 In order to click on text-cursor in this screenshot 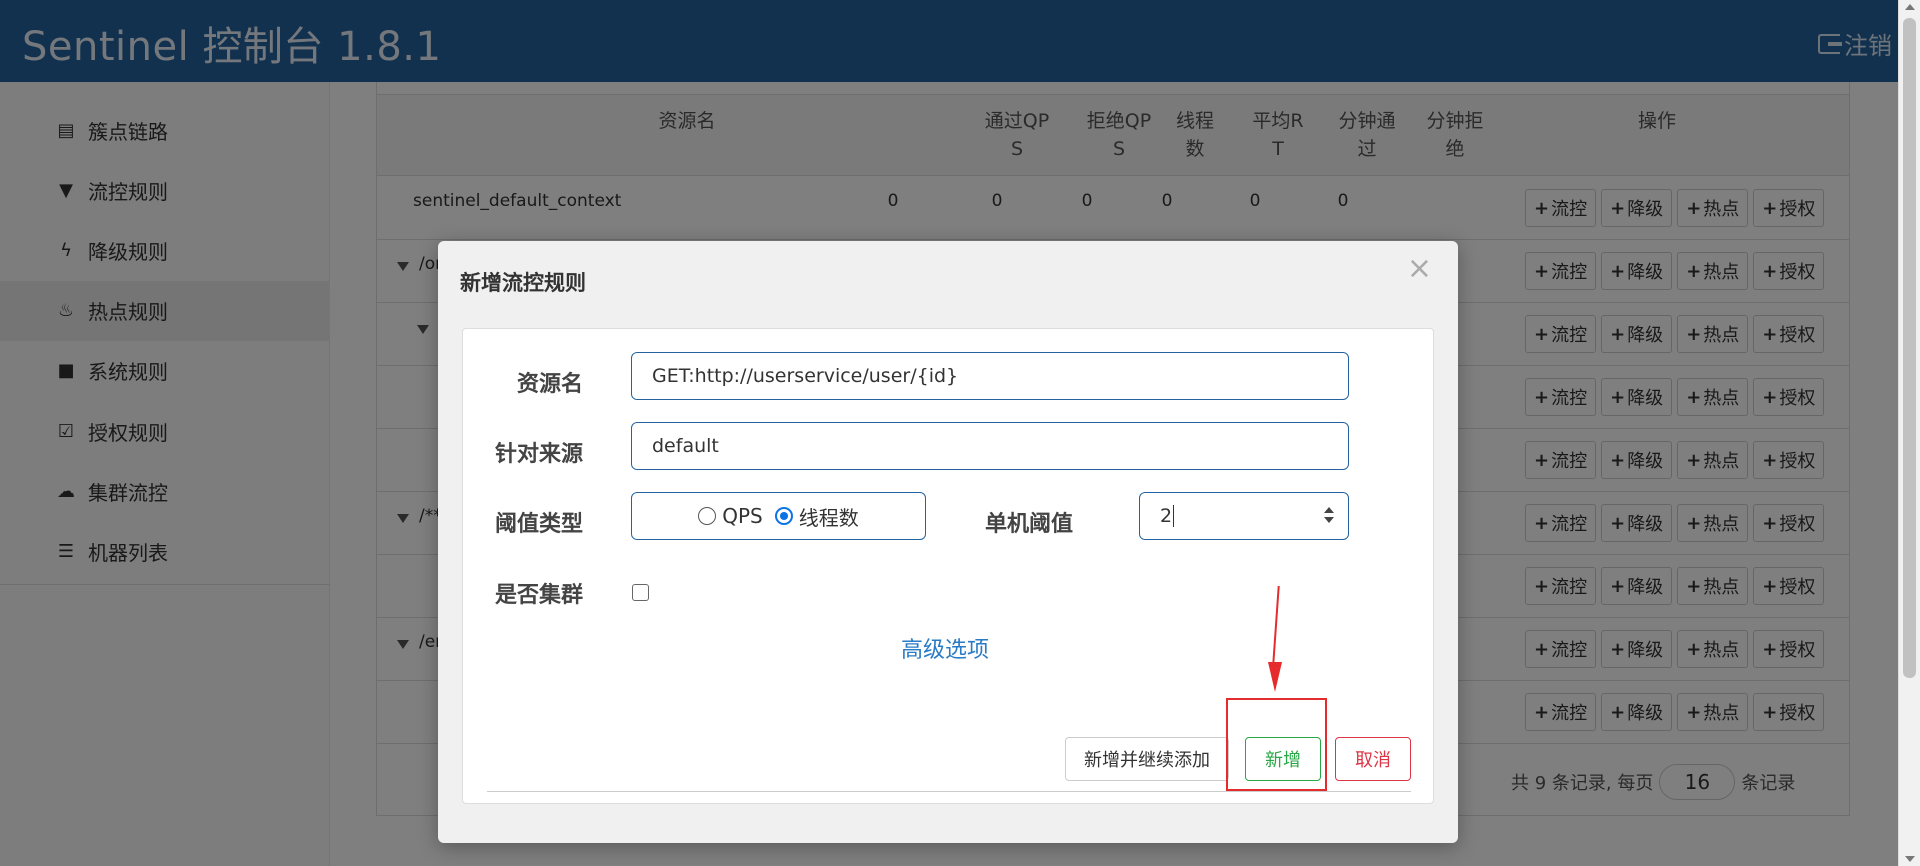, I will do `click(1174, 516)`.